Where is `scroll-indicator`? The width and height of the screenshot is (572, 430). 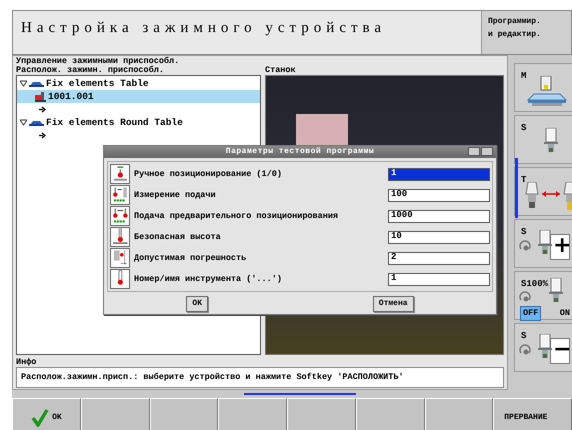 scroll-indicator is located at coordinates (516, 188).